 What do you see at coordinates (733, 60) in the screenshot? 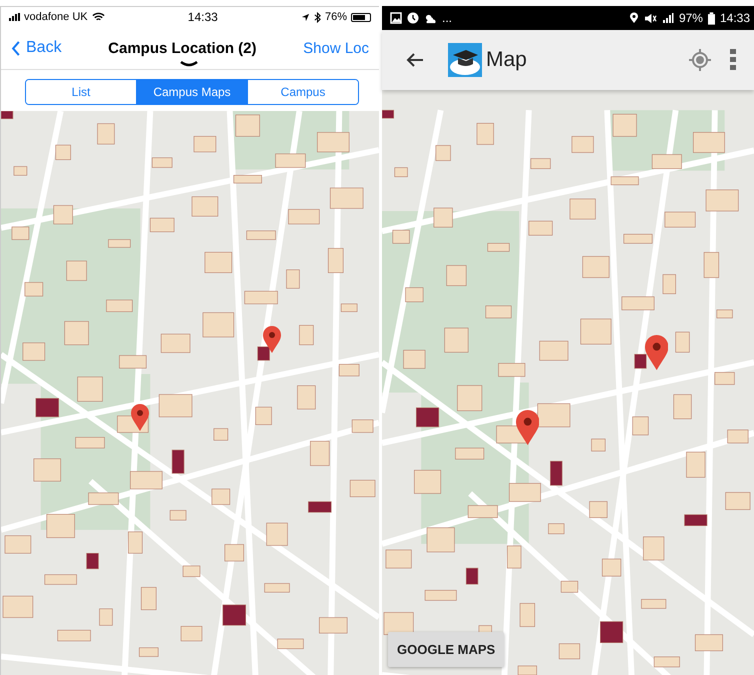
I see `vertical-dots-icon` at bounding box center [733, 60].